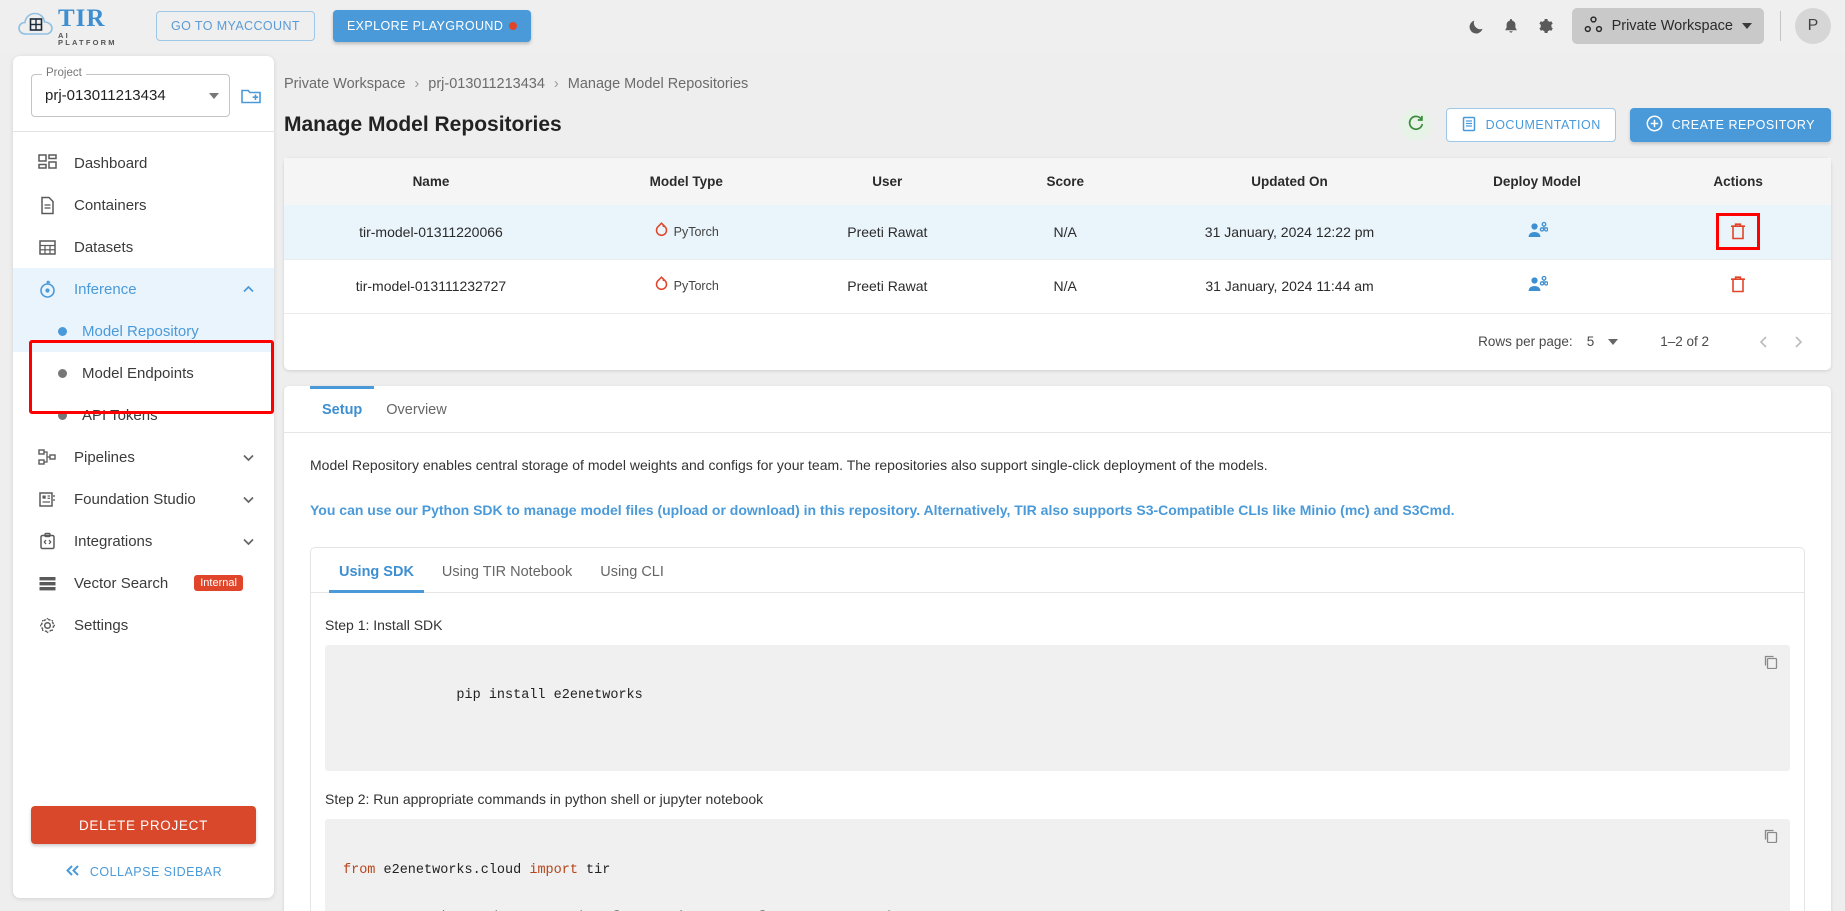 The height and width of the screenshot is (911, 1845). I want to click on studio-icon, so click(47, 499).